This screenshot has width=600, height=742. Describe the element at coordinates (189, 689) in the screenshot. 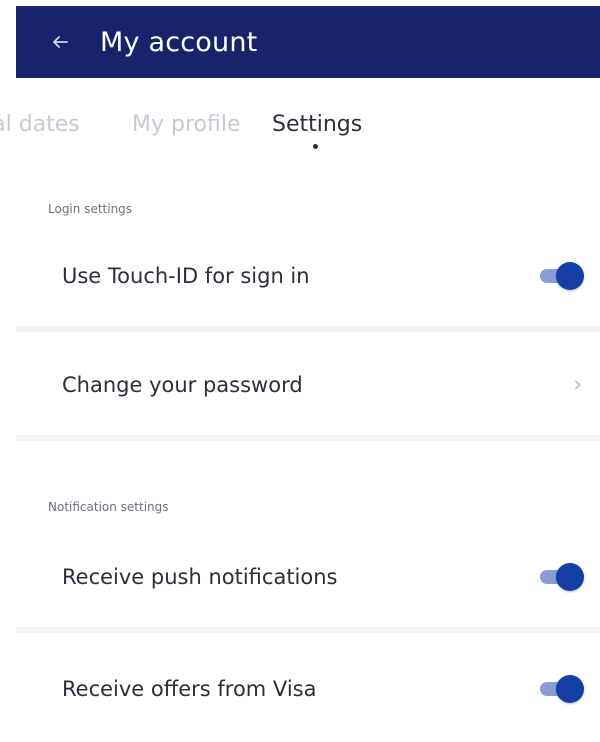

I see `row-label: Receive offers from Visa` at that location.